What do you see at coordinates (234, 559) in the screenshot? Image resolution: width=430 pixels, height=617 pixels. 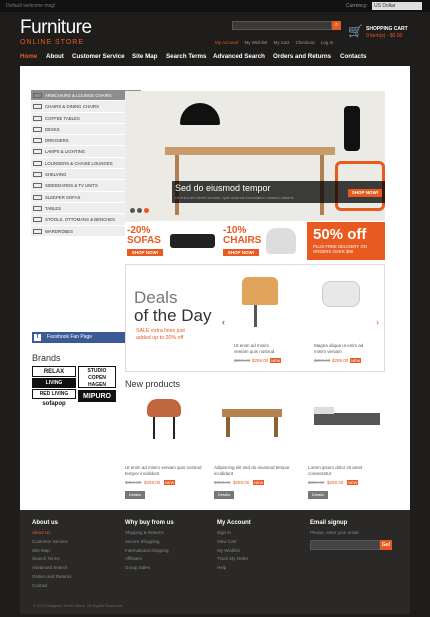 I see `footer-link: Track My Order` at bounding box center [234, 559].